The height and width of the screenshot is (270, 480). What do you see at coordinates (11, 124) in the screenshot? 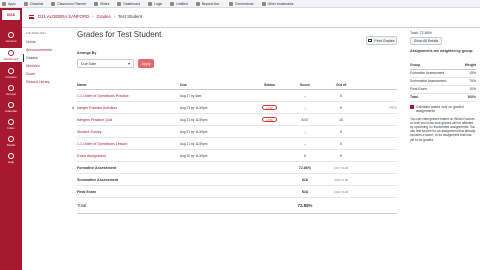
I see `global-nav-inbox: Inbox` at bounding box center [11, 124].